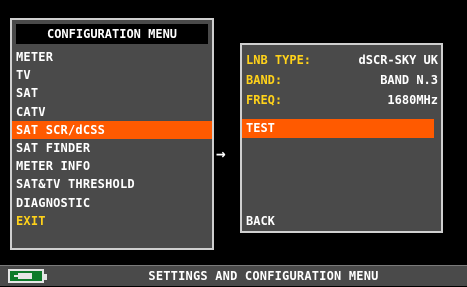 This screenshot has height=287, width=467. What do you see at coordinates (264, 80) in the screenshot?
I see `band-label: BAND:` at bounding box center [264, 80].